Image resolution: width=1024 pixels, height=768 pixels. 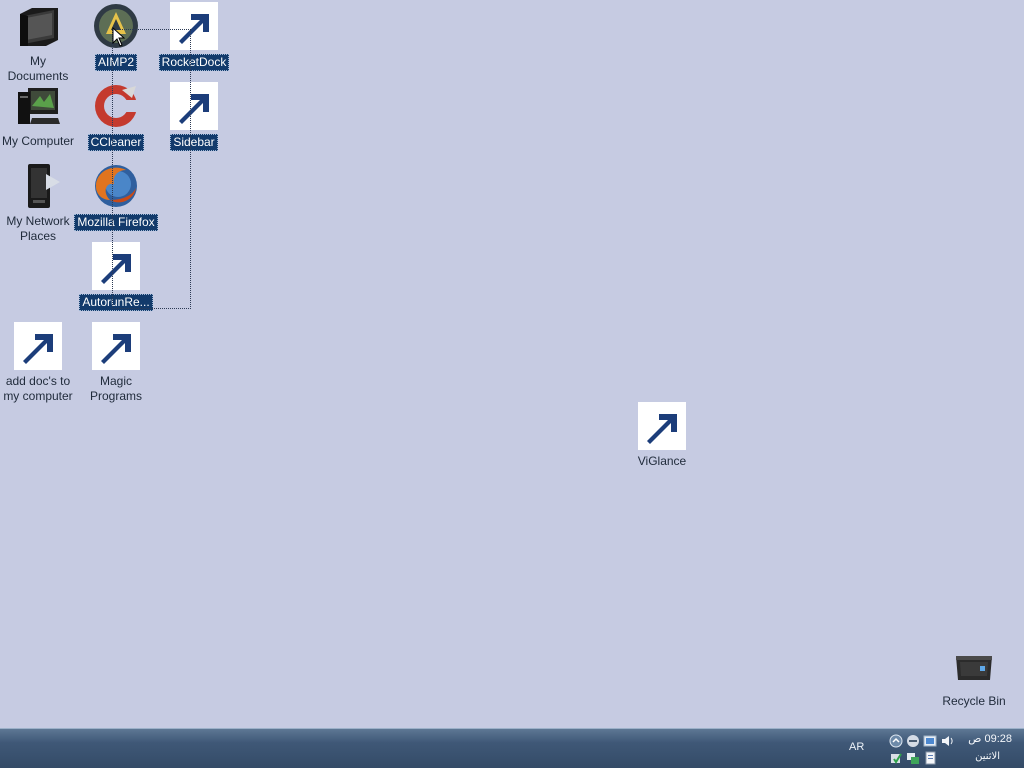 I want to click on desktop-icon-my-documents: My Documents, so click(x=39, y=43).